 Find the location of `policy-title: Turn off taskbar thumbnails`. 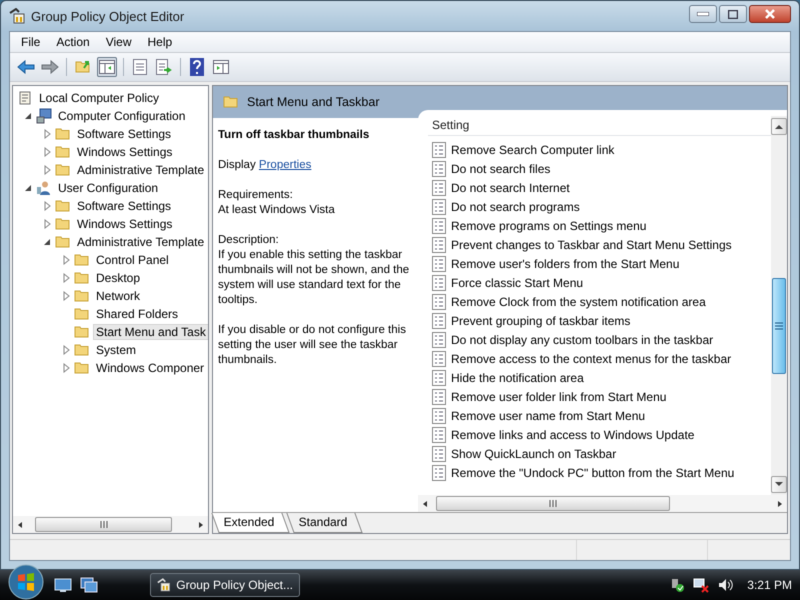

policy-title: Turn off taskbar thumbnails is located at coordinates (294, 135).